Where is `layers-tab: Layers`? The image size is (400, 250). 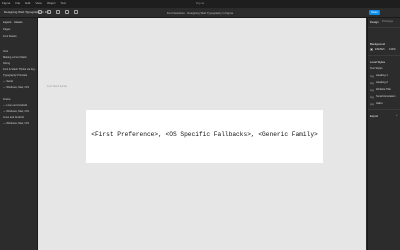
layers-tab: Layers is located at coordinates (7, 22).